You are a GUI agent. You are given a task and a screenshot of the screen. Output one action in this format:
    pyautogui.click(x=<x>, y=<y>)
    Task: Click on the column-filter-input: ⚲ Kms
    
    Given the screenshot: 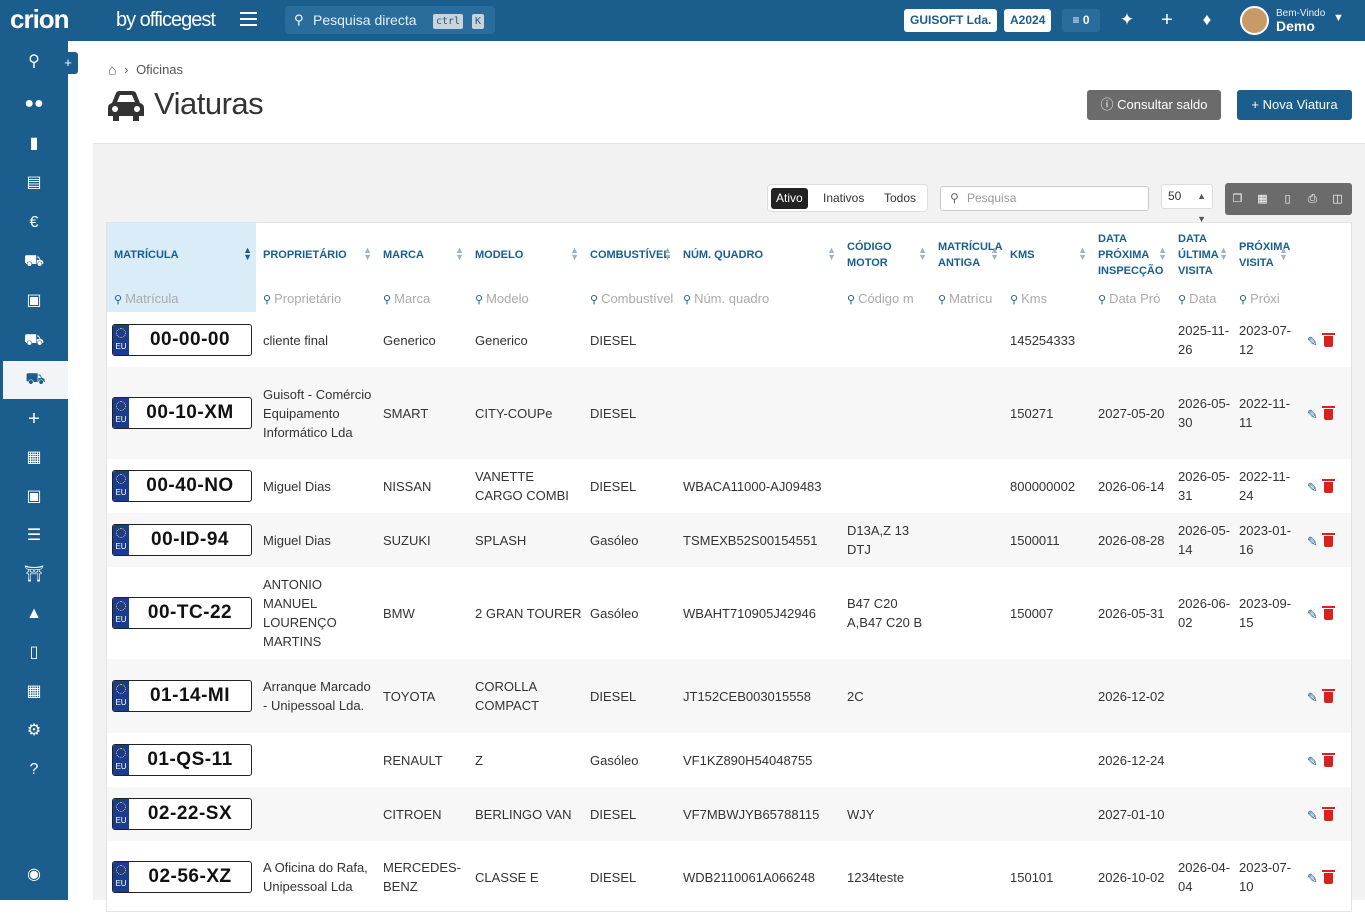 What is the action you would take?
    pyautogui.click(x=1047, y=299)
    